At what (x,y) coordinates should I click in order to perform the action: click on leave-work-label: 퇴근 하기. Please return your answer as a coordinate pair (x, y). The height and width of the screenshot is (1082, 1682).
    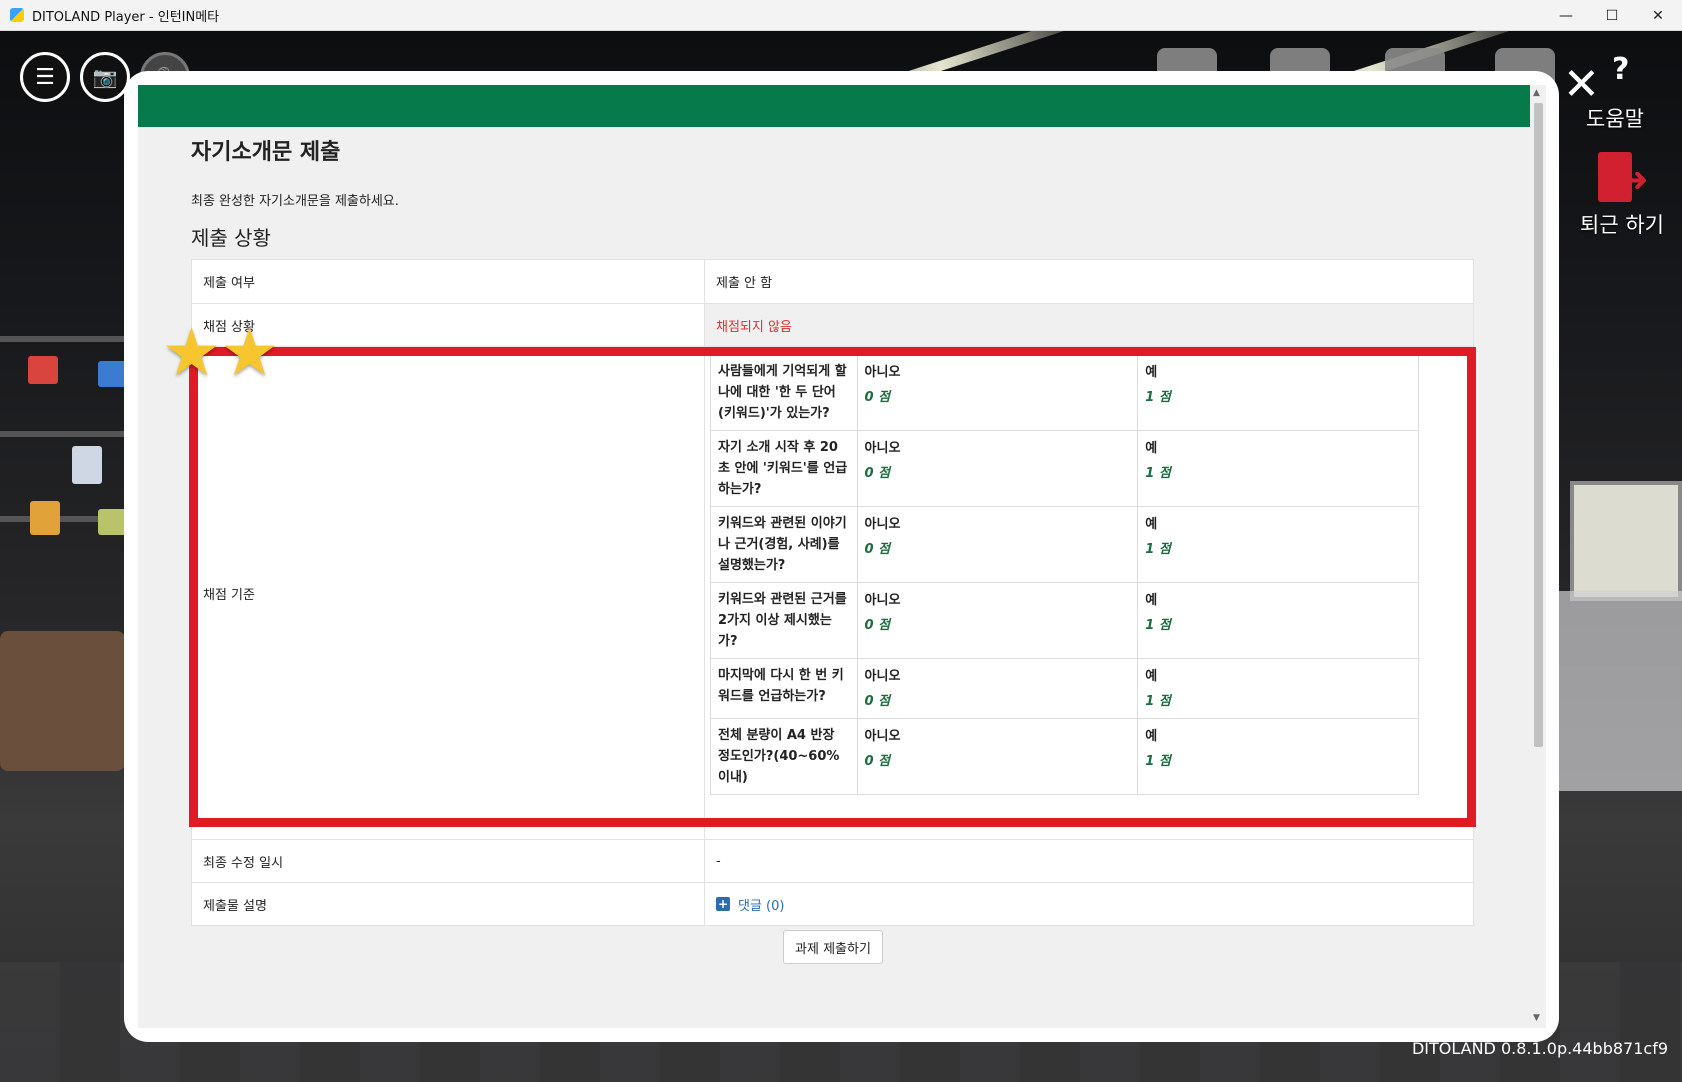
    Looking at the image, I should click on (1622, 224).